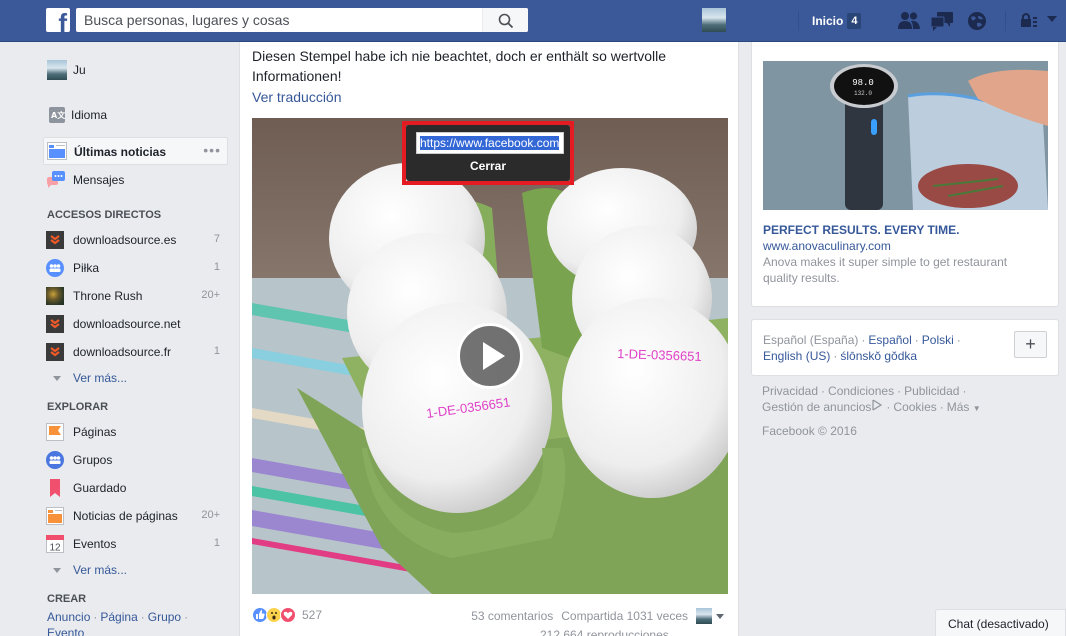 The height and width of the screenshot is (636, 1066). I want to click on home-link: Inicio 4, so click(837, 21).